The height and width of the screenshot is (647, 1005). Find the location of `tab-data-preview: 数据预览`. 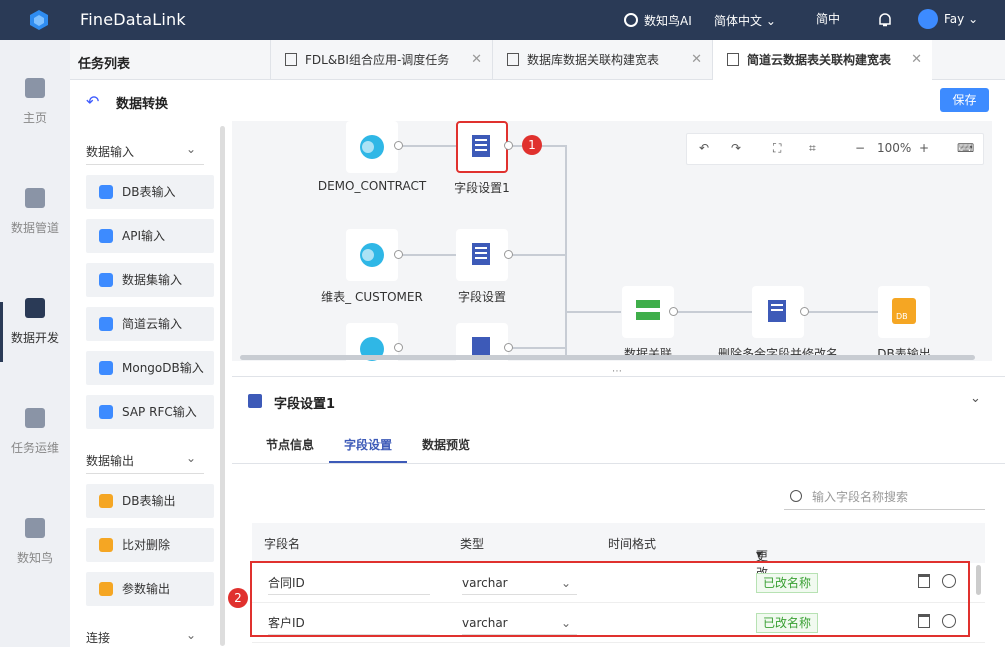

tab-data-preview: 数据预览 is located at coordinates (446, 444).